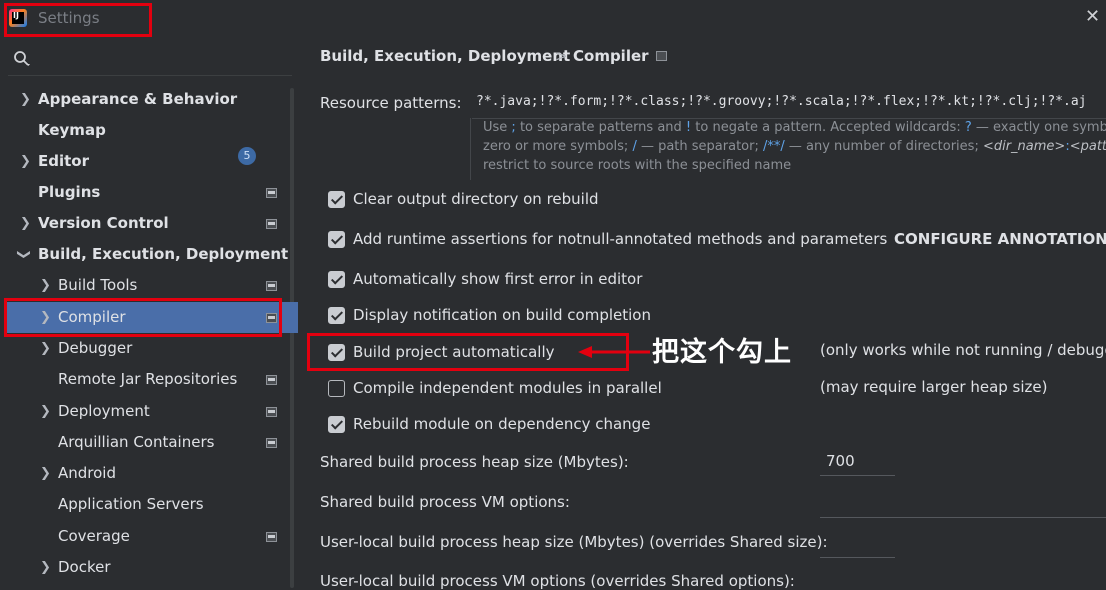  Describe the element at coordinates (445, 502) in the screenshot. I see `vm-options-label: Shared build process VM options:` at that location.